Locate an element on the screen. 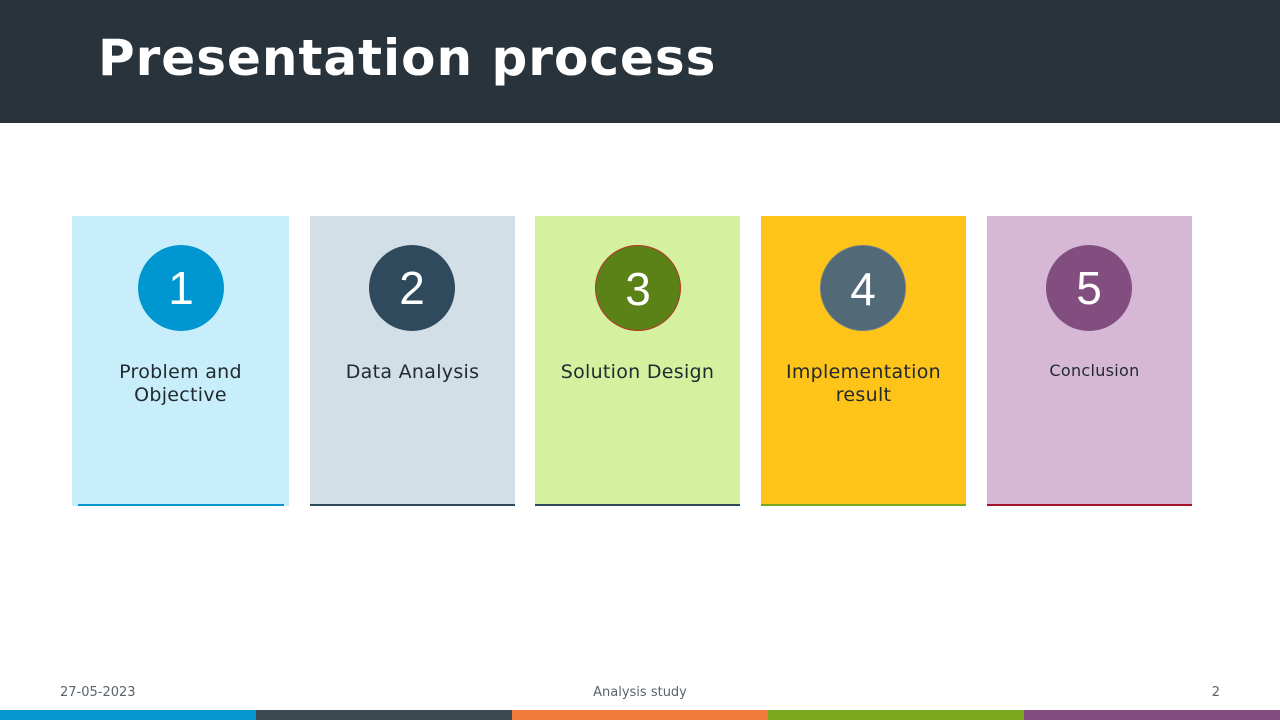 The image size is (1280, 720). step-label: Solution Design is located at coordinates (637, 372).